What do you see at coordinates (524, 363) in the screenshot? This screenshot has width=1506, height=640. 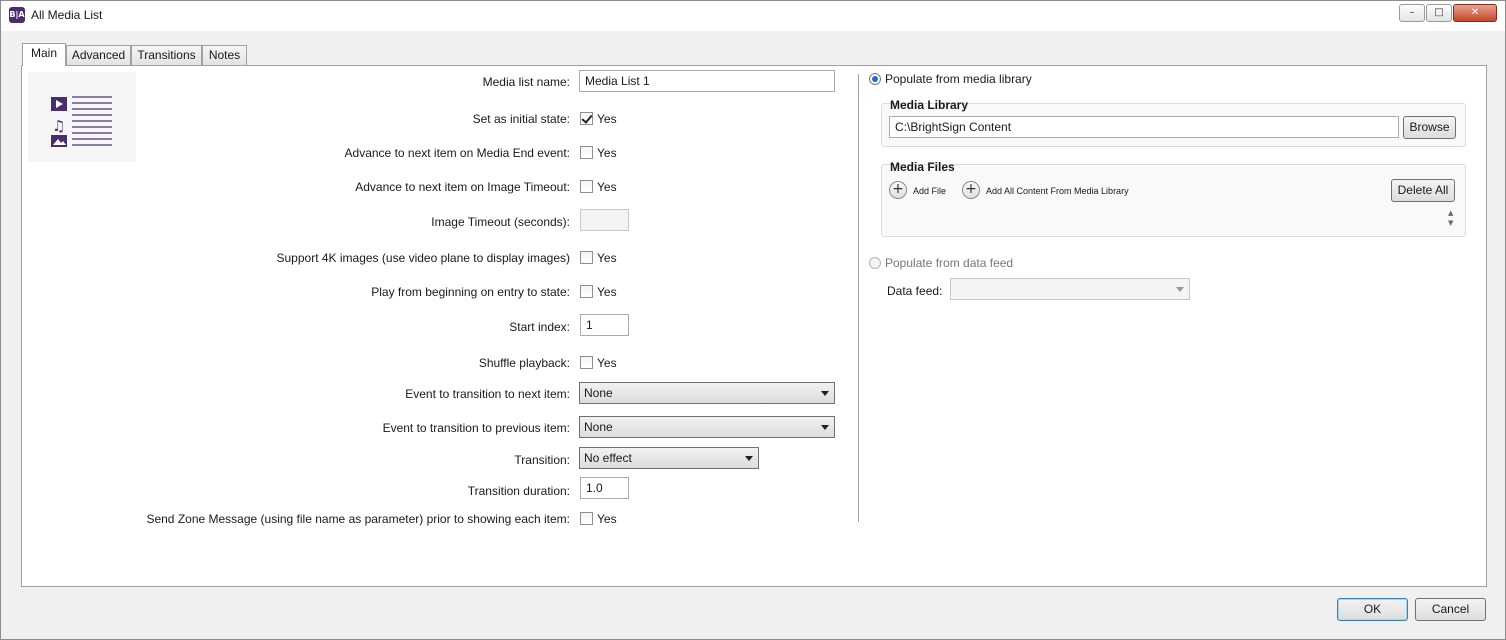 I see `shuffle-label: Shuffle playback:` at bounding box center [524, 363].